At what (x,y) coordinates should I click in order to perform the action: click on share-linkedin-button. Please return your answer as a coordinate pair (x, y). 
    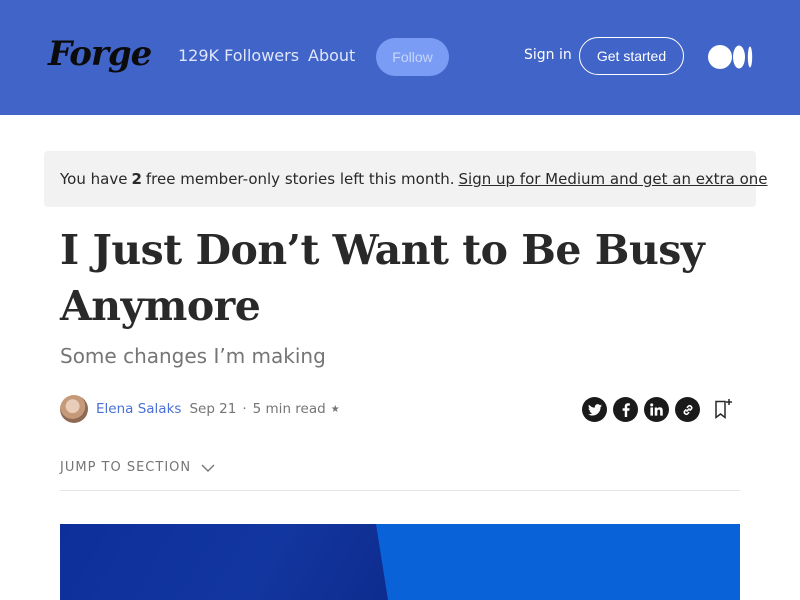
    Looking at the image, I should click on (656, 409).